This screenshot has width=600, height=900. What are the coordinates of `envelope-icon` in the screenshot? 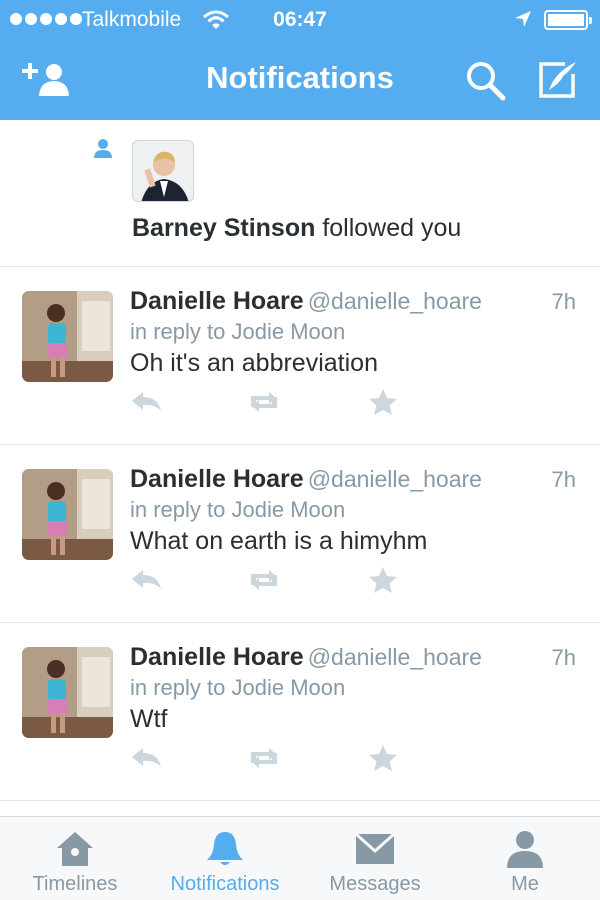 It's located at (375, 848).